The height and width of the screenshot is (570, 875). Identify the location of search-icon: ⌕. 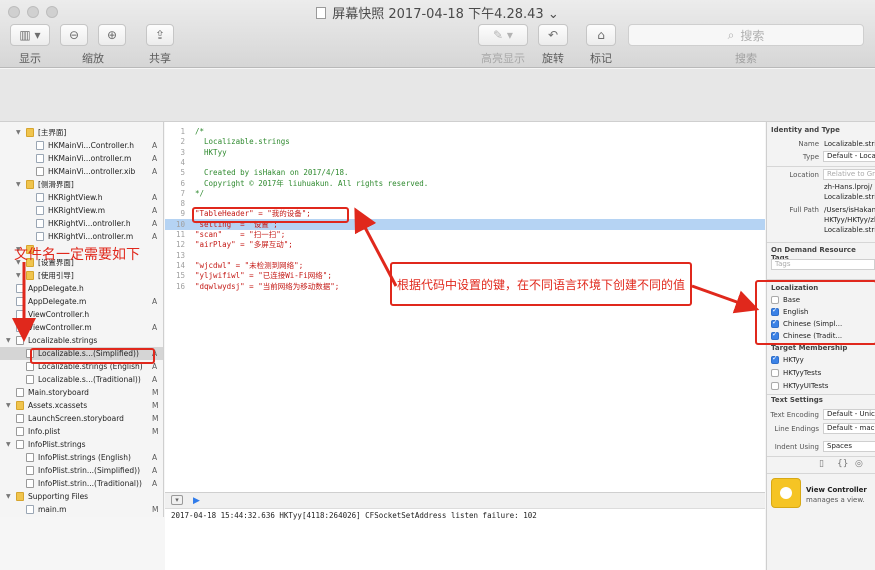
(731, 34).